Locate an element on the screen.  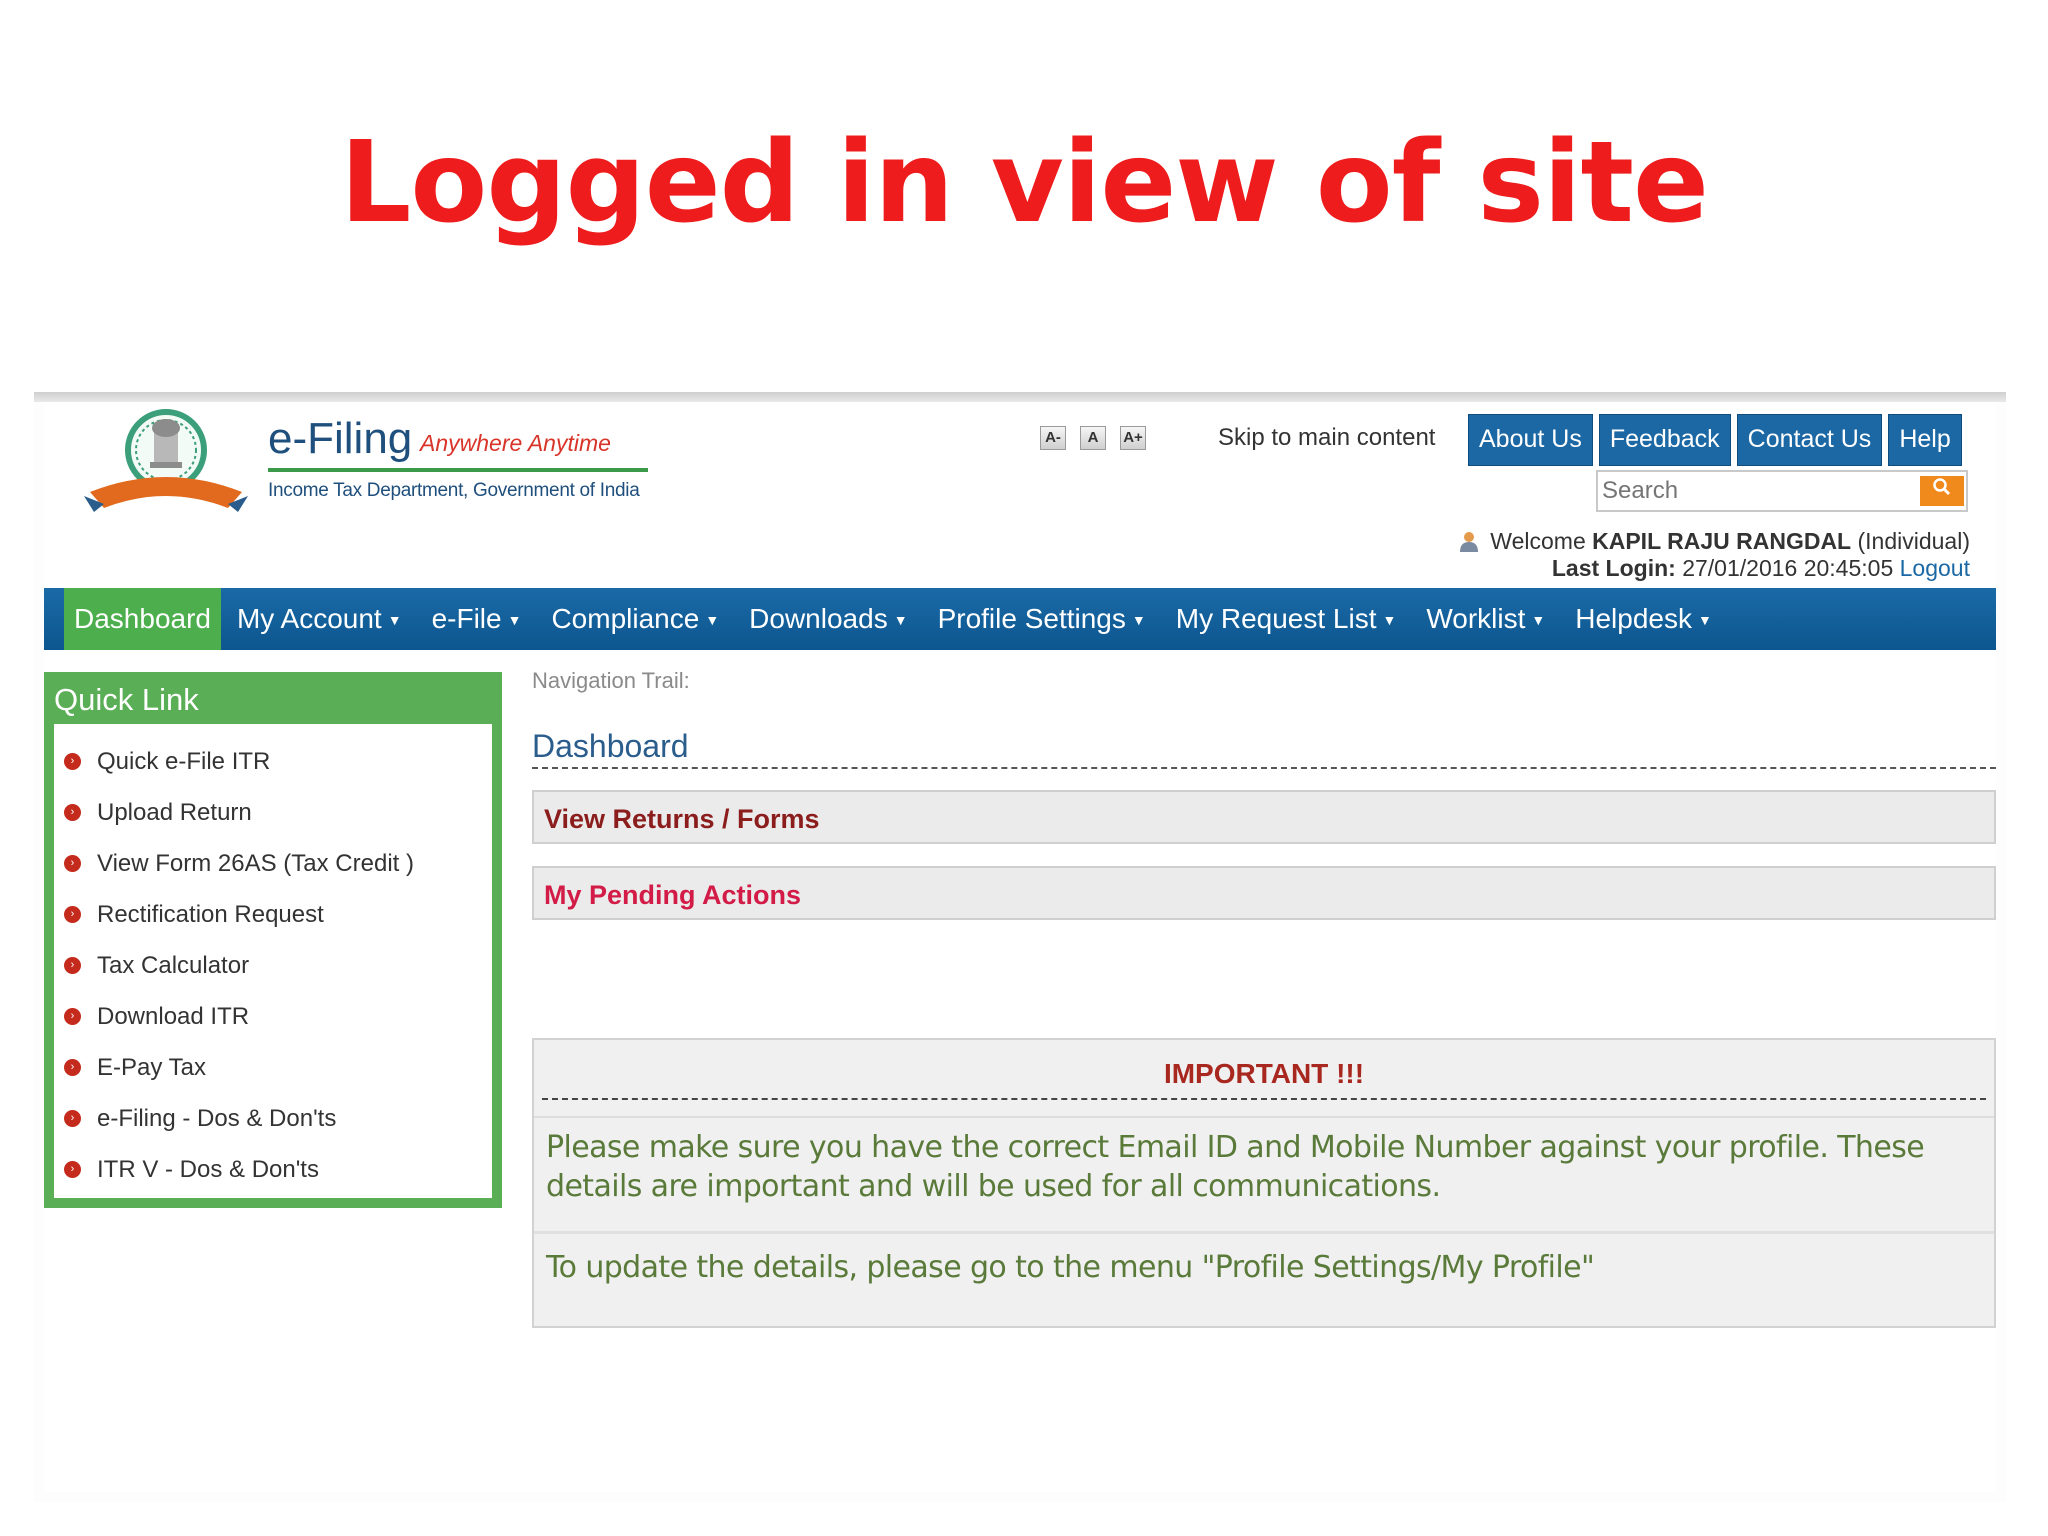
quick-link-label: Quick e-File ITR is located at coordinates (184, 761).